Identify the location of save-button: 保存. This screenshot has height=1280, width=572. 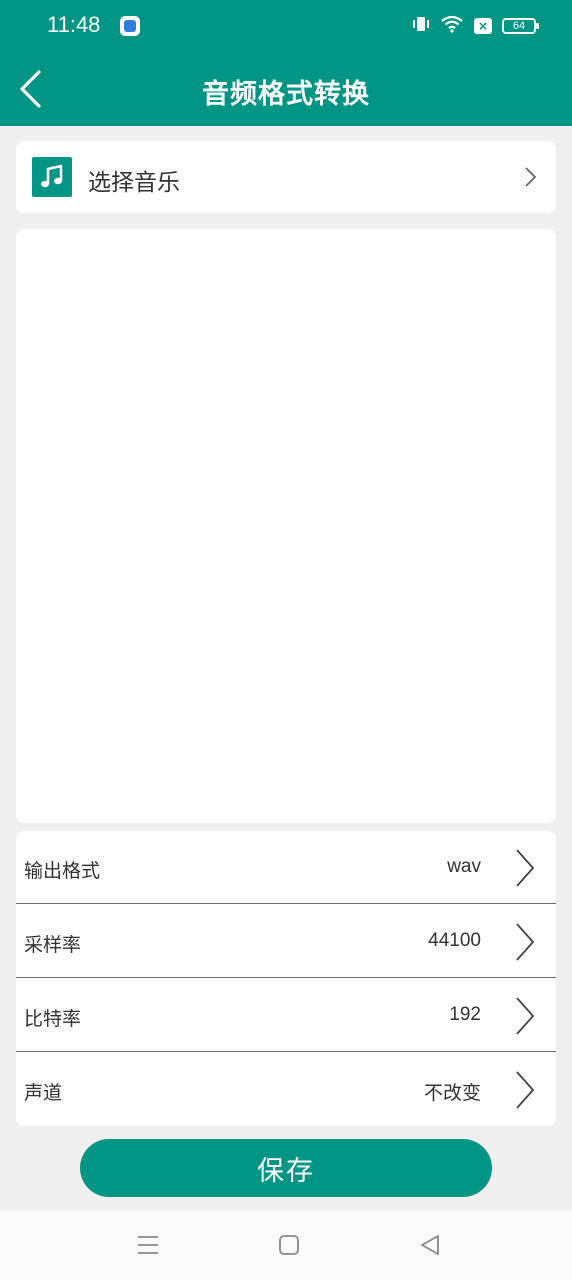
(286, 1168).